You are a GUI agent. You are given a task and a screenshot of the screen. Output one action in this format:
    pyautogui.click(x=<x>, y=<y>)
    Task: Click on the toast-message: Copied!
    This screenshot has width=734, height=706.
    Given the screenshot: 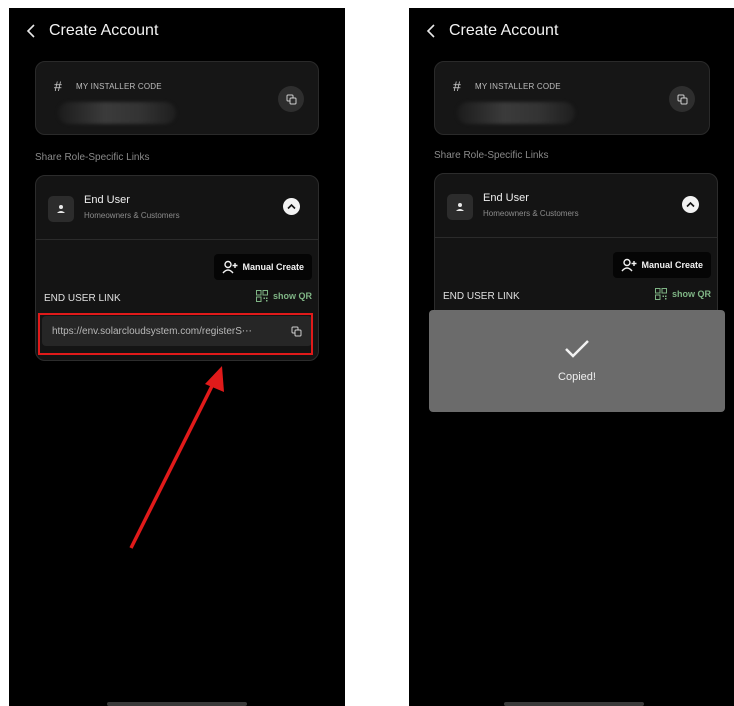 What is the action you would take?
    pyautogui.click(x=577, y=377)
    